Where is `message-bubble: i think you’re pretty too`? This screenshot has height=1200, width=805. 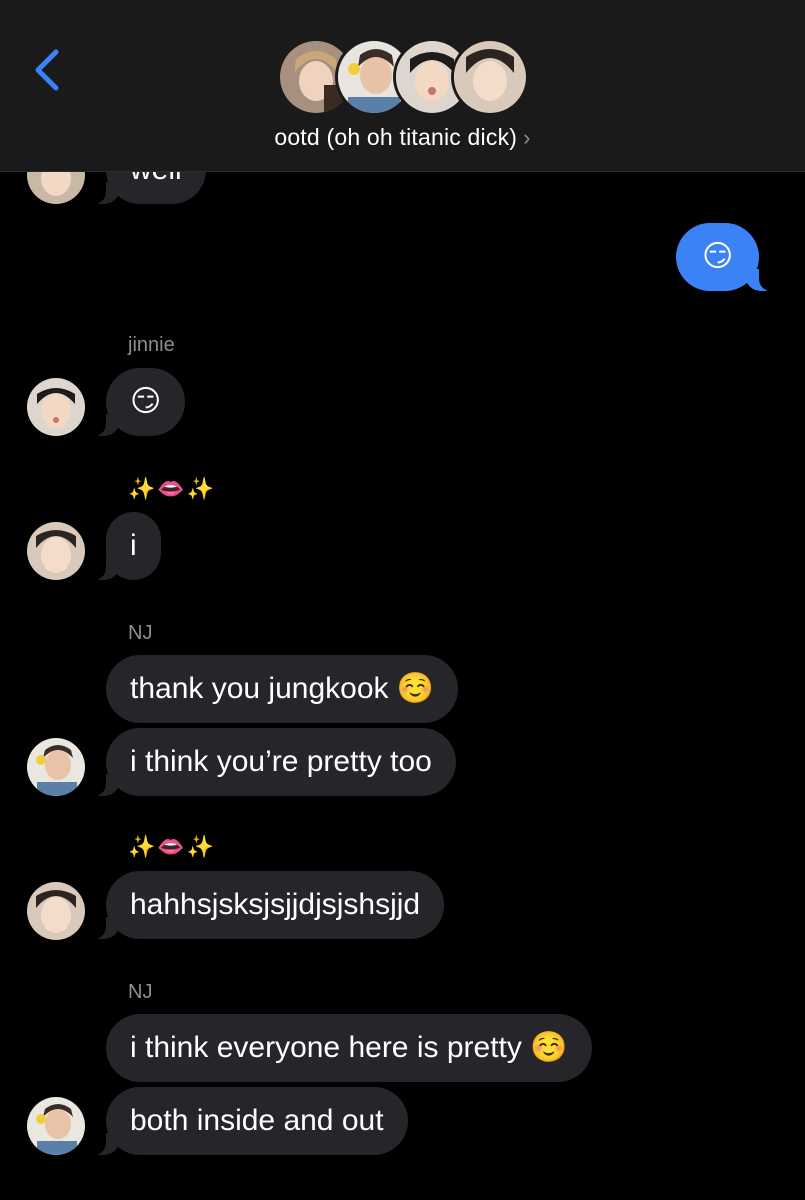
message-bubble: i think you’re pretty too is located at coordinates (272, 762).